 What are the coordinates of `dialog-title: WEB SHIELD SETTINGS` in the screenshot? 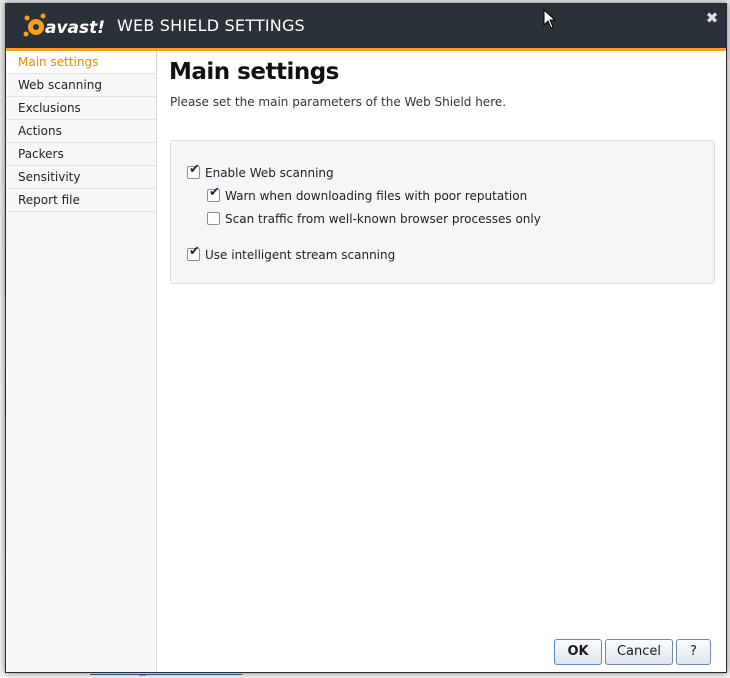 It's located at (211, 25).